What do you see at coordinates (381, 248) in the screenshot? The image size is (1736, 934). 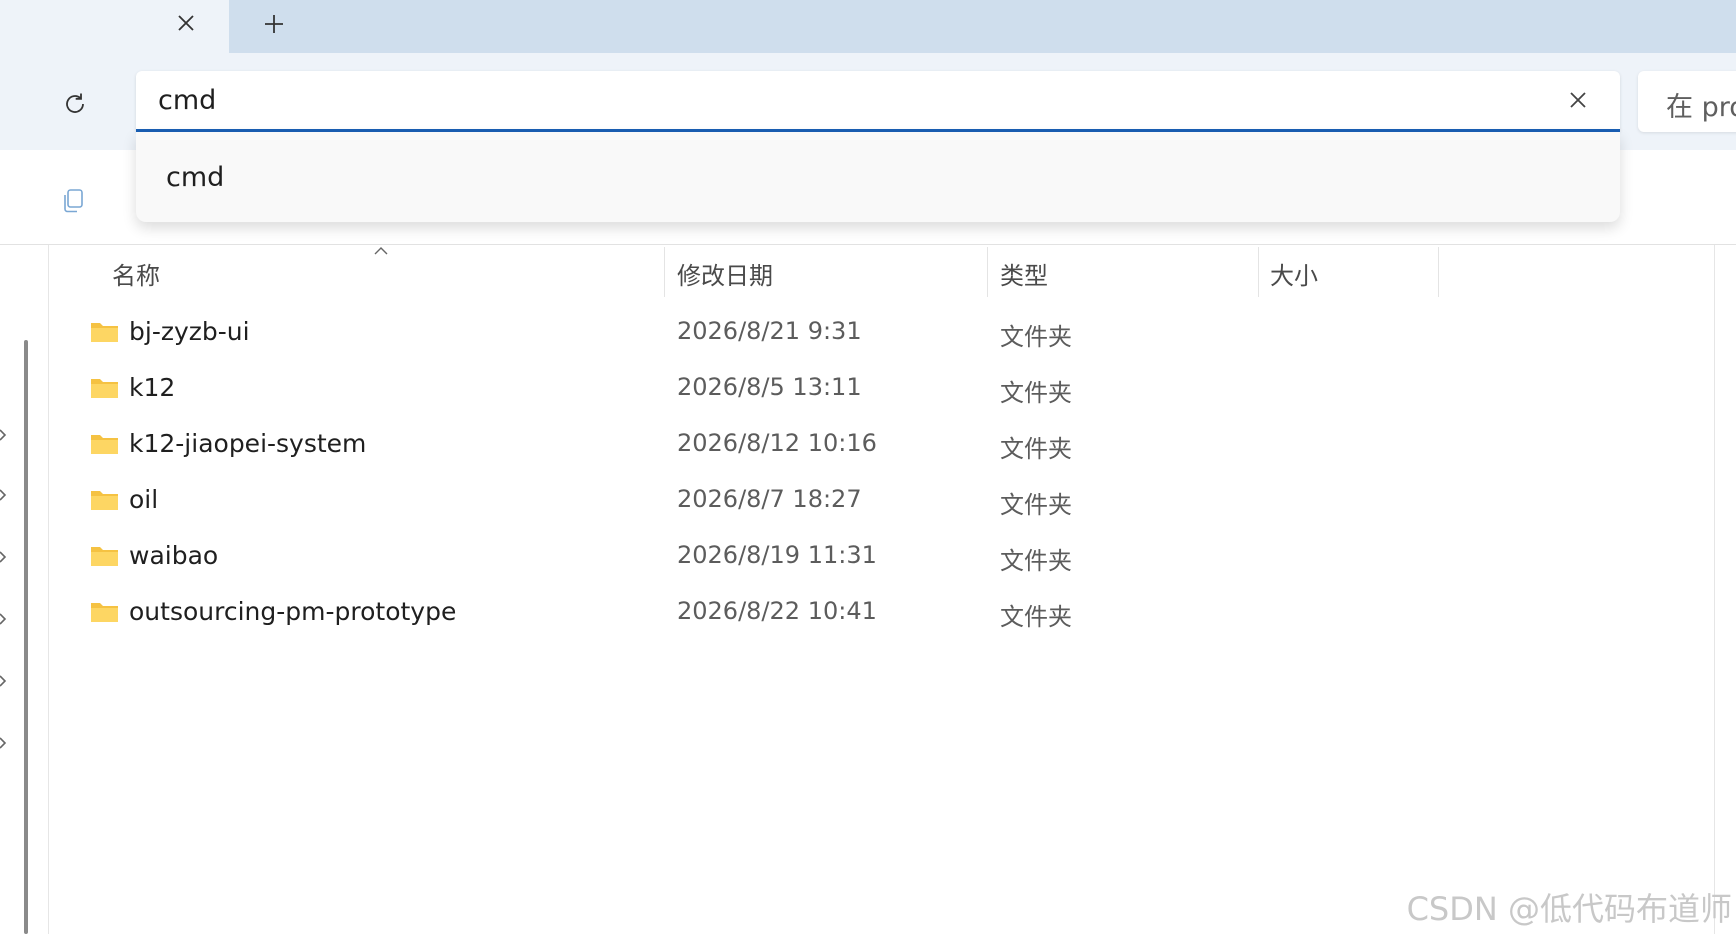 I see `sort-ascending-icon` at bounding box center [381, 248].